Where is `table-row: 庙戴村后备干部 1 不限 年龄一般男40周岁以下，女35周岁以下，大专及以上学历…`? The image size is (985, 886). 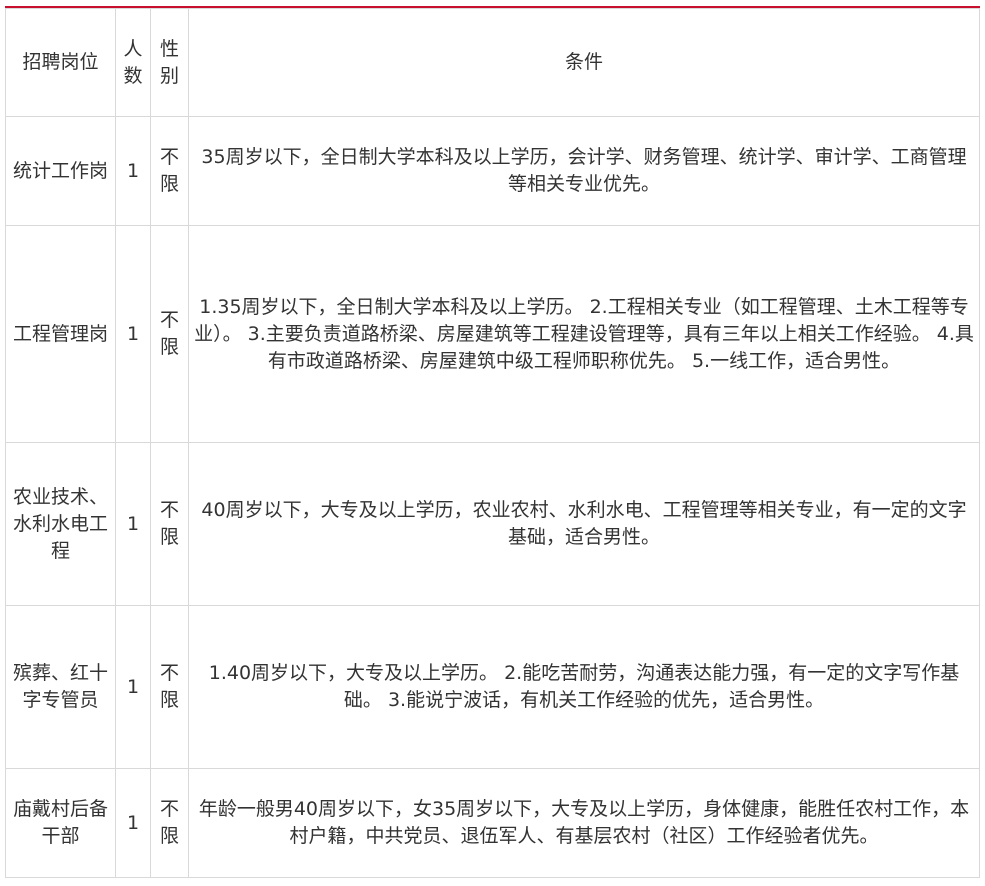 table-row: 庙戴村后备干部 1 不限 年龄一般男40周岁以下，女35周岁以下，大专及以上学历… is located at coordinates (492, 823).